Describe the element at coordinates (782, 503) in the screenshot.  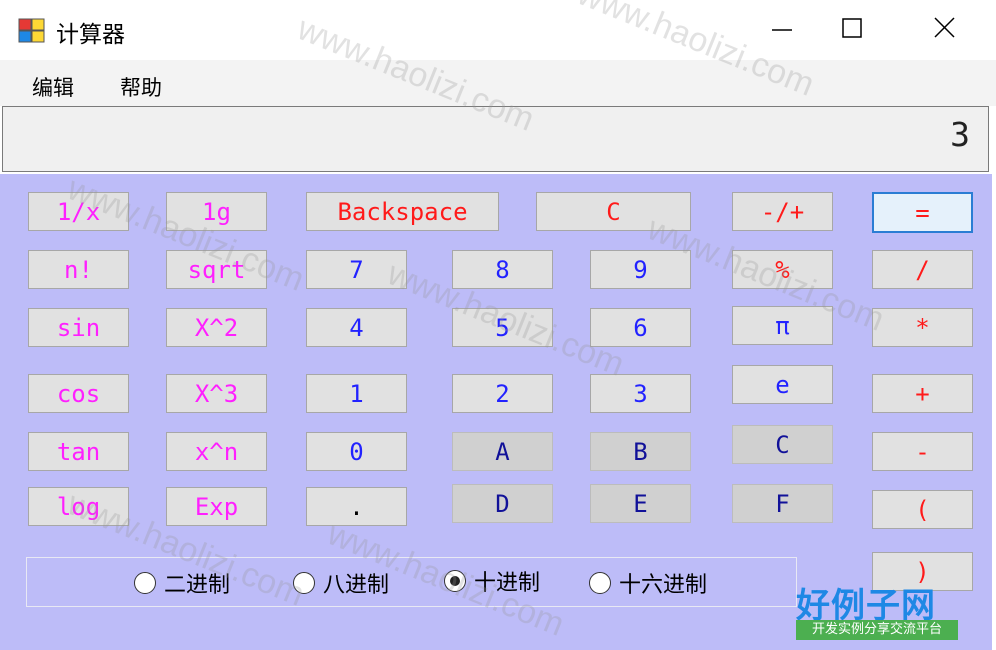
I see `hex-f-button: F` at that location.